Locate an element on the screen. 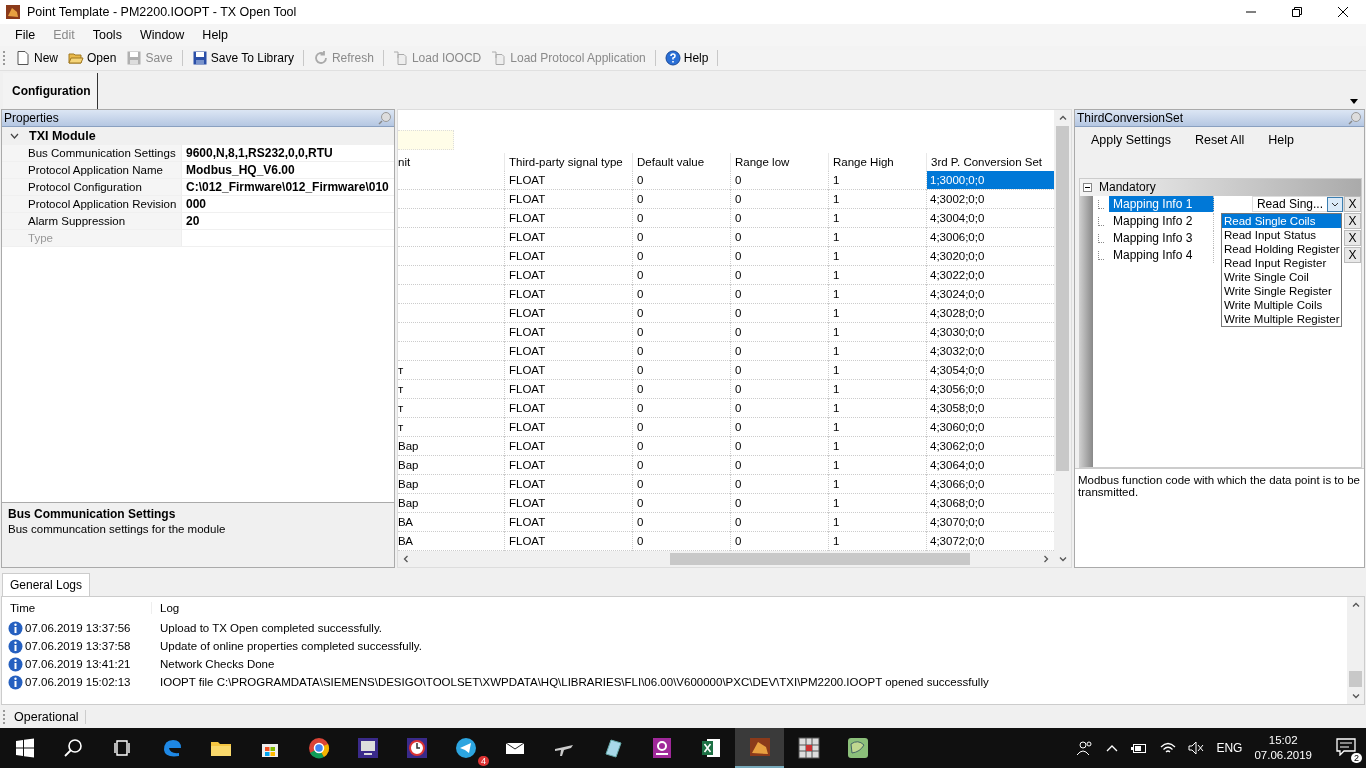 This screenshot has width=1366, height=768. column-header: nit is located at coordinates (451, 161).